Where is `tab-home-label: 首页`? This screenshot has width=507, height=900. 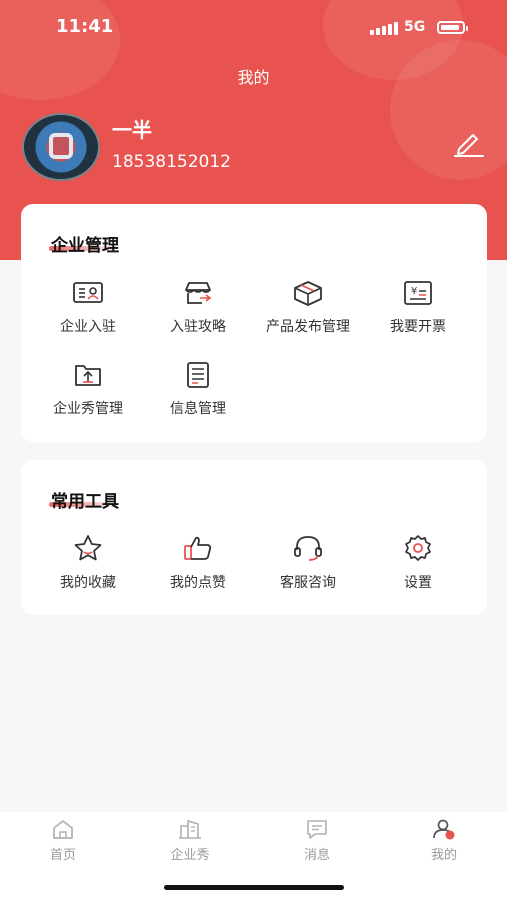 tab-home-label: 首页 is located at coordinates (62, 855).